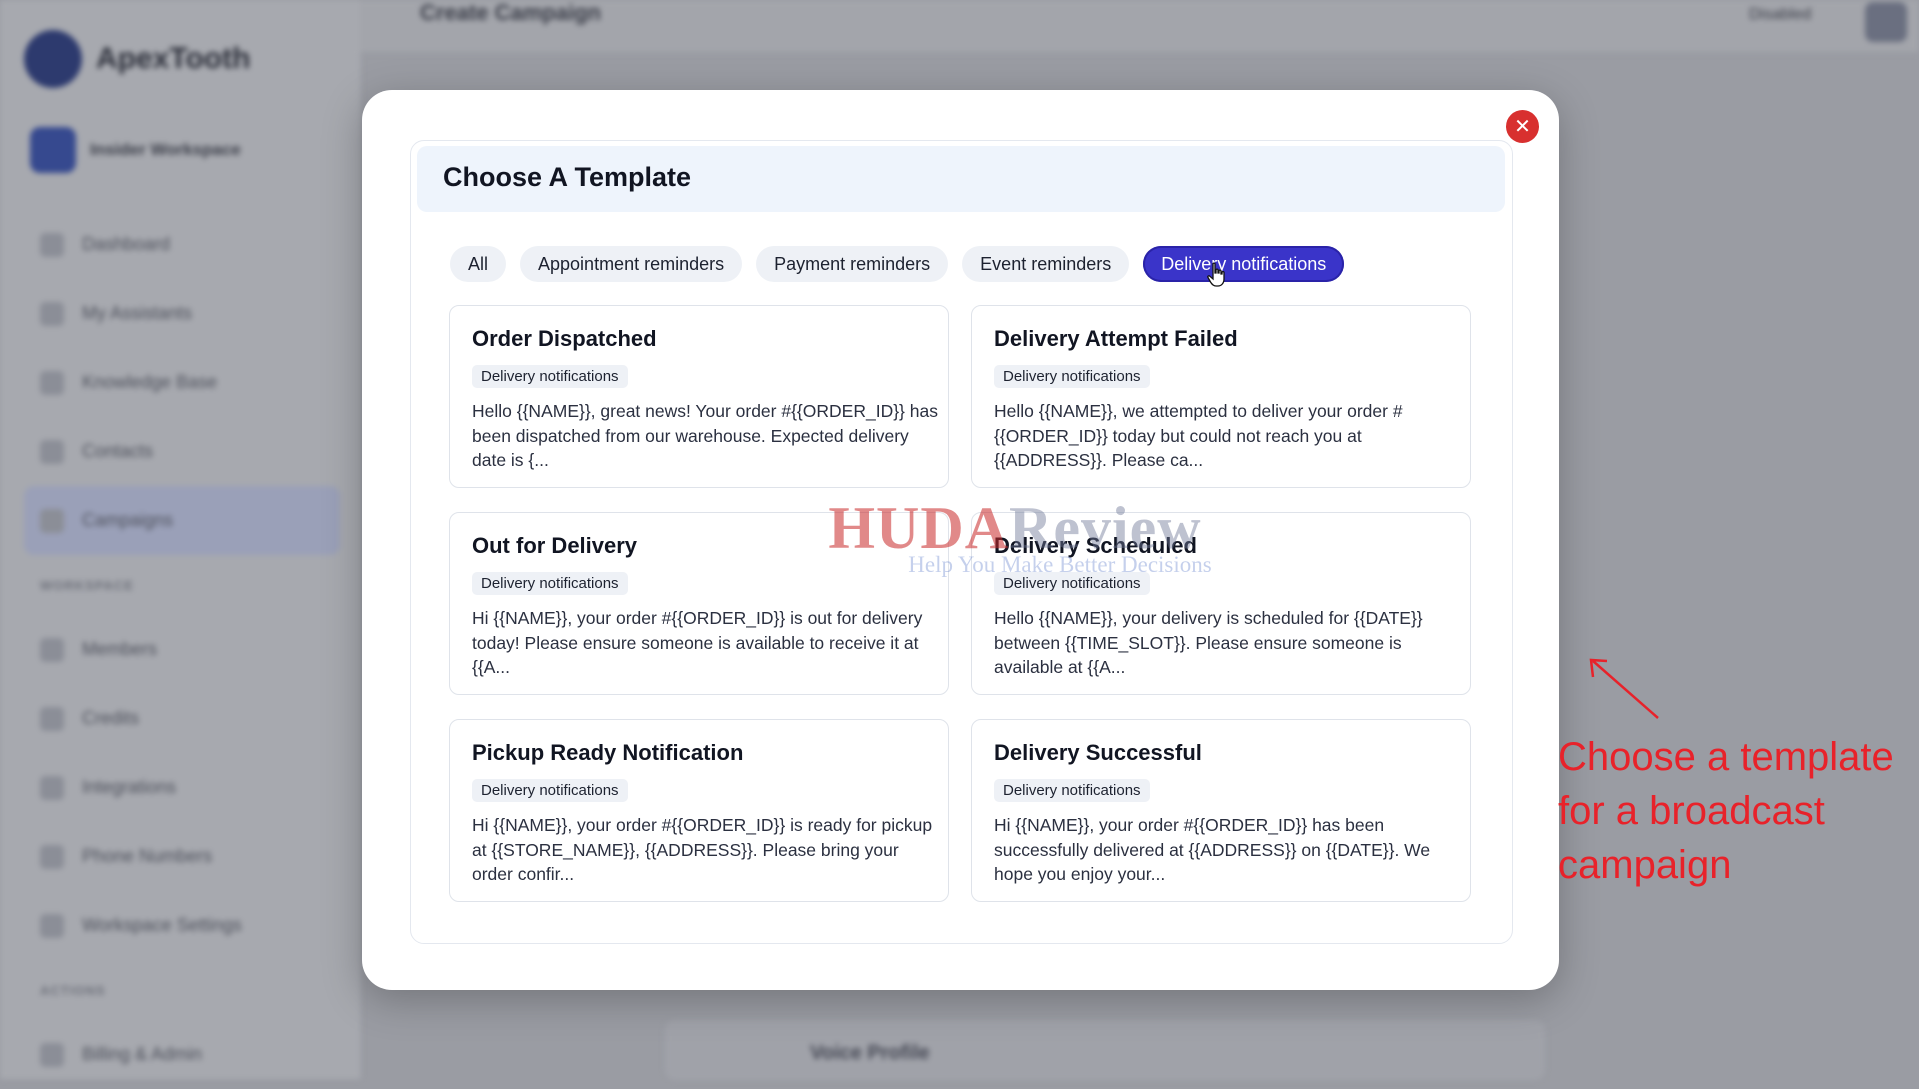 This screenshot has width=1919, height=1089. What do you see at coordinates (147, 856) in the screenshot?
I see `sidebar-item-label: Phone Numbers` at bounding box center [147, 856].